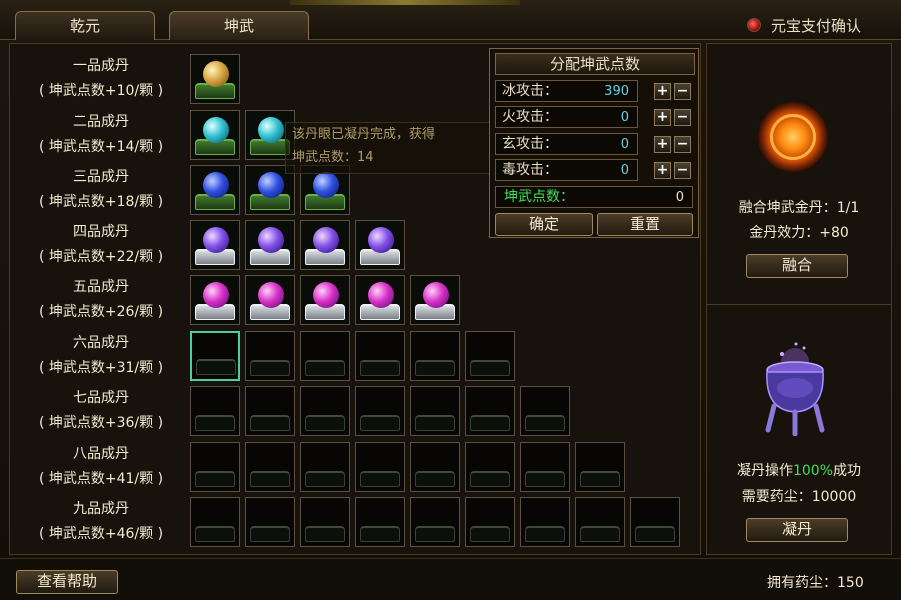 The image size is (901, 600). Describe the element at coordinates (662, 144) in the screenshot. I see `mystic-plus-button: +` at that location.